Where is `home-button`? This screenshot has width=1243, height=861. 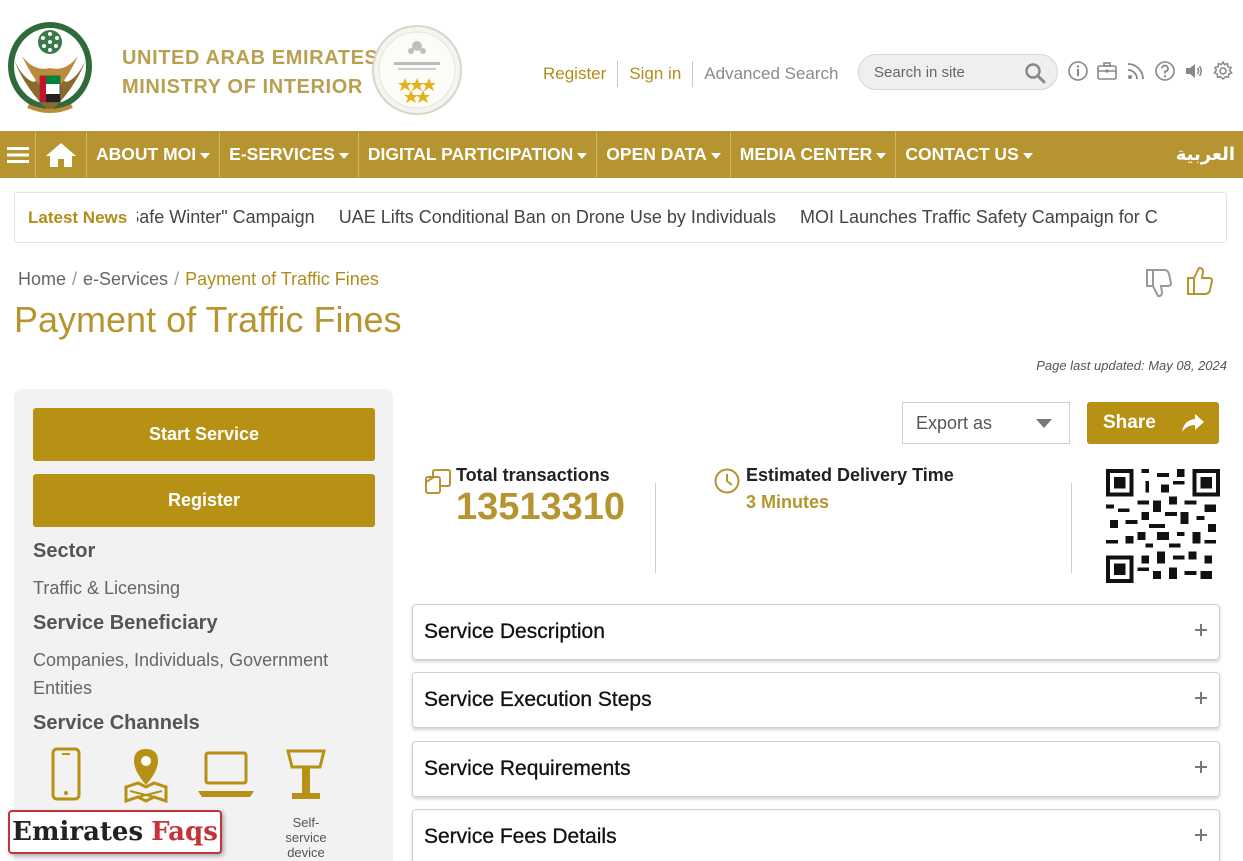 home-button is located at coordinates (61, 154).